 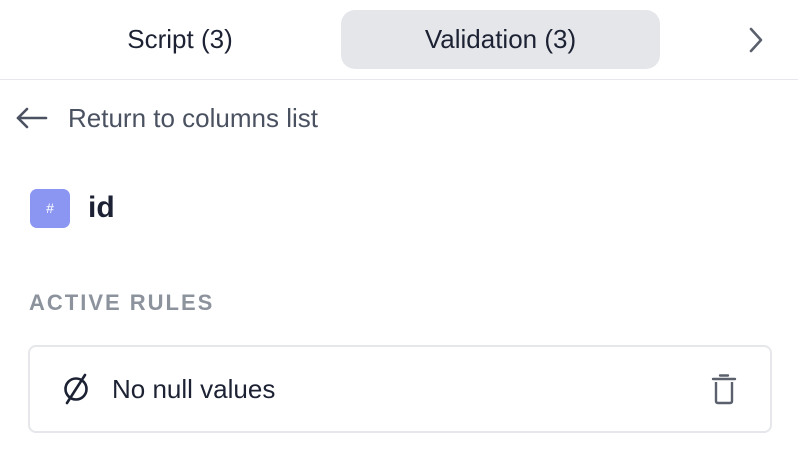 What do you see at coordinates (50, 208) in the screenshot?
I see `number-type-icon: #` at bounding box center [50, 208].